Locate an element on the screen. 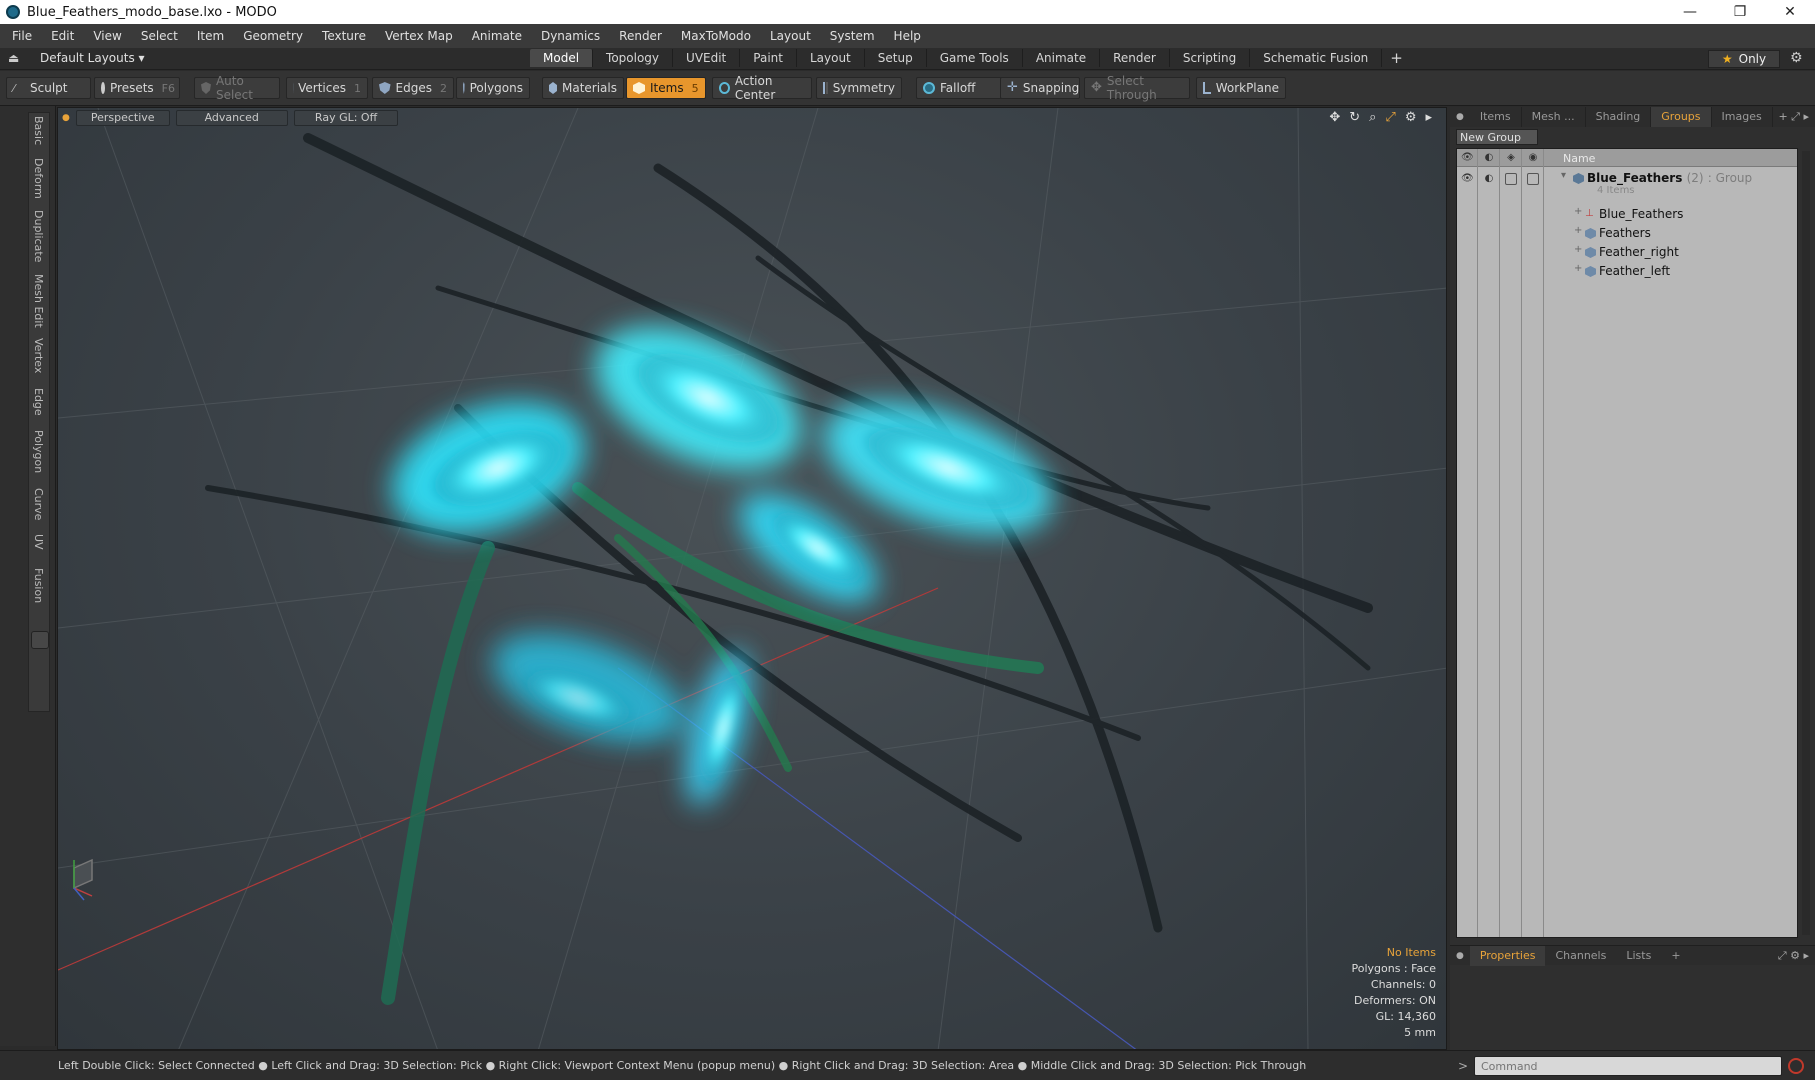  select-through-button: ✥ Select Through is located at coordinates (1137, 88).